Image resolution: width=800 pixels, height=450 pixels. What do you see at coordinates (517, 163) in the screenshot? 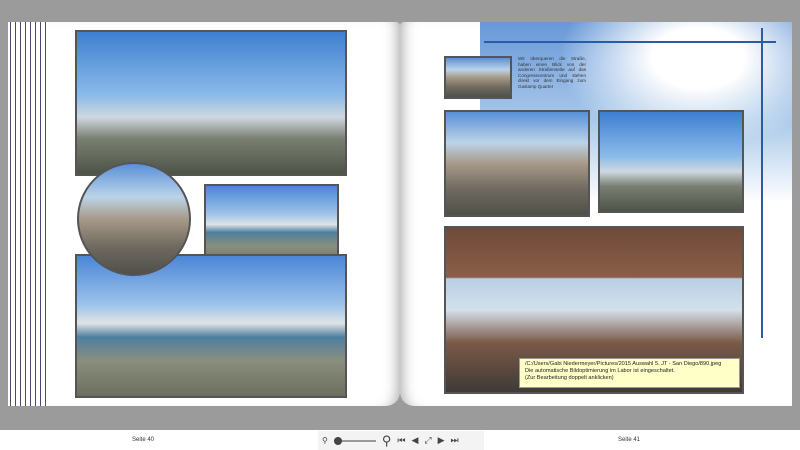
I see `photo-gaslamp-buildings` at bounding box center [517, 163].